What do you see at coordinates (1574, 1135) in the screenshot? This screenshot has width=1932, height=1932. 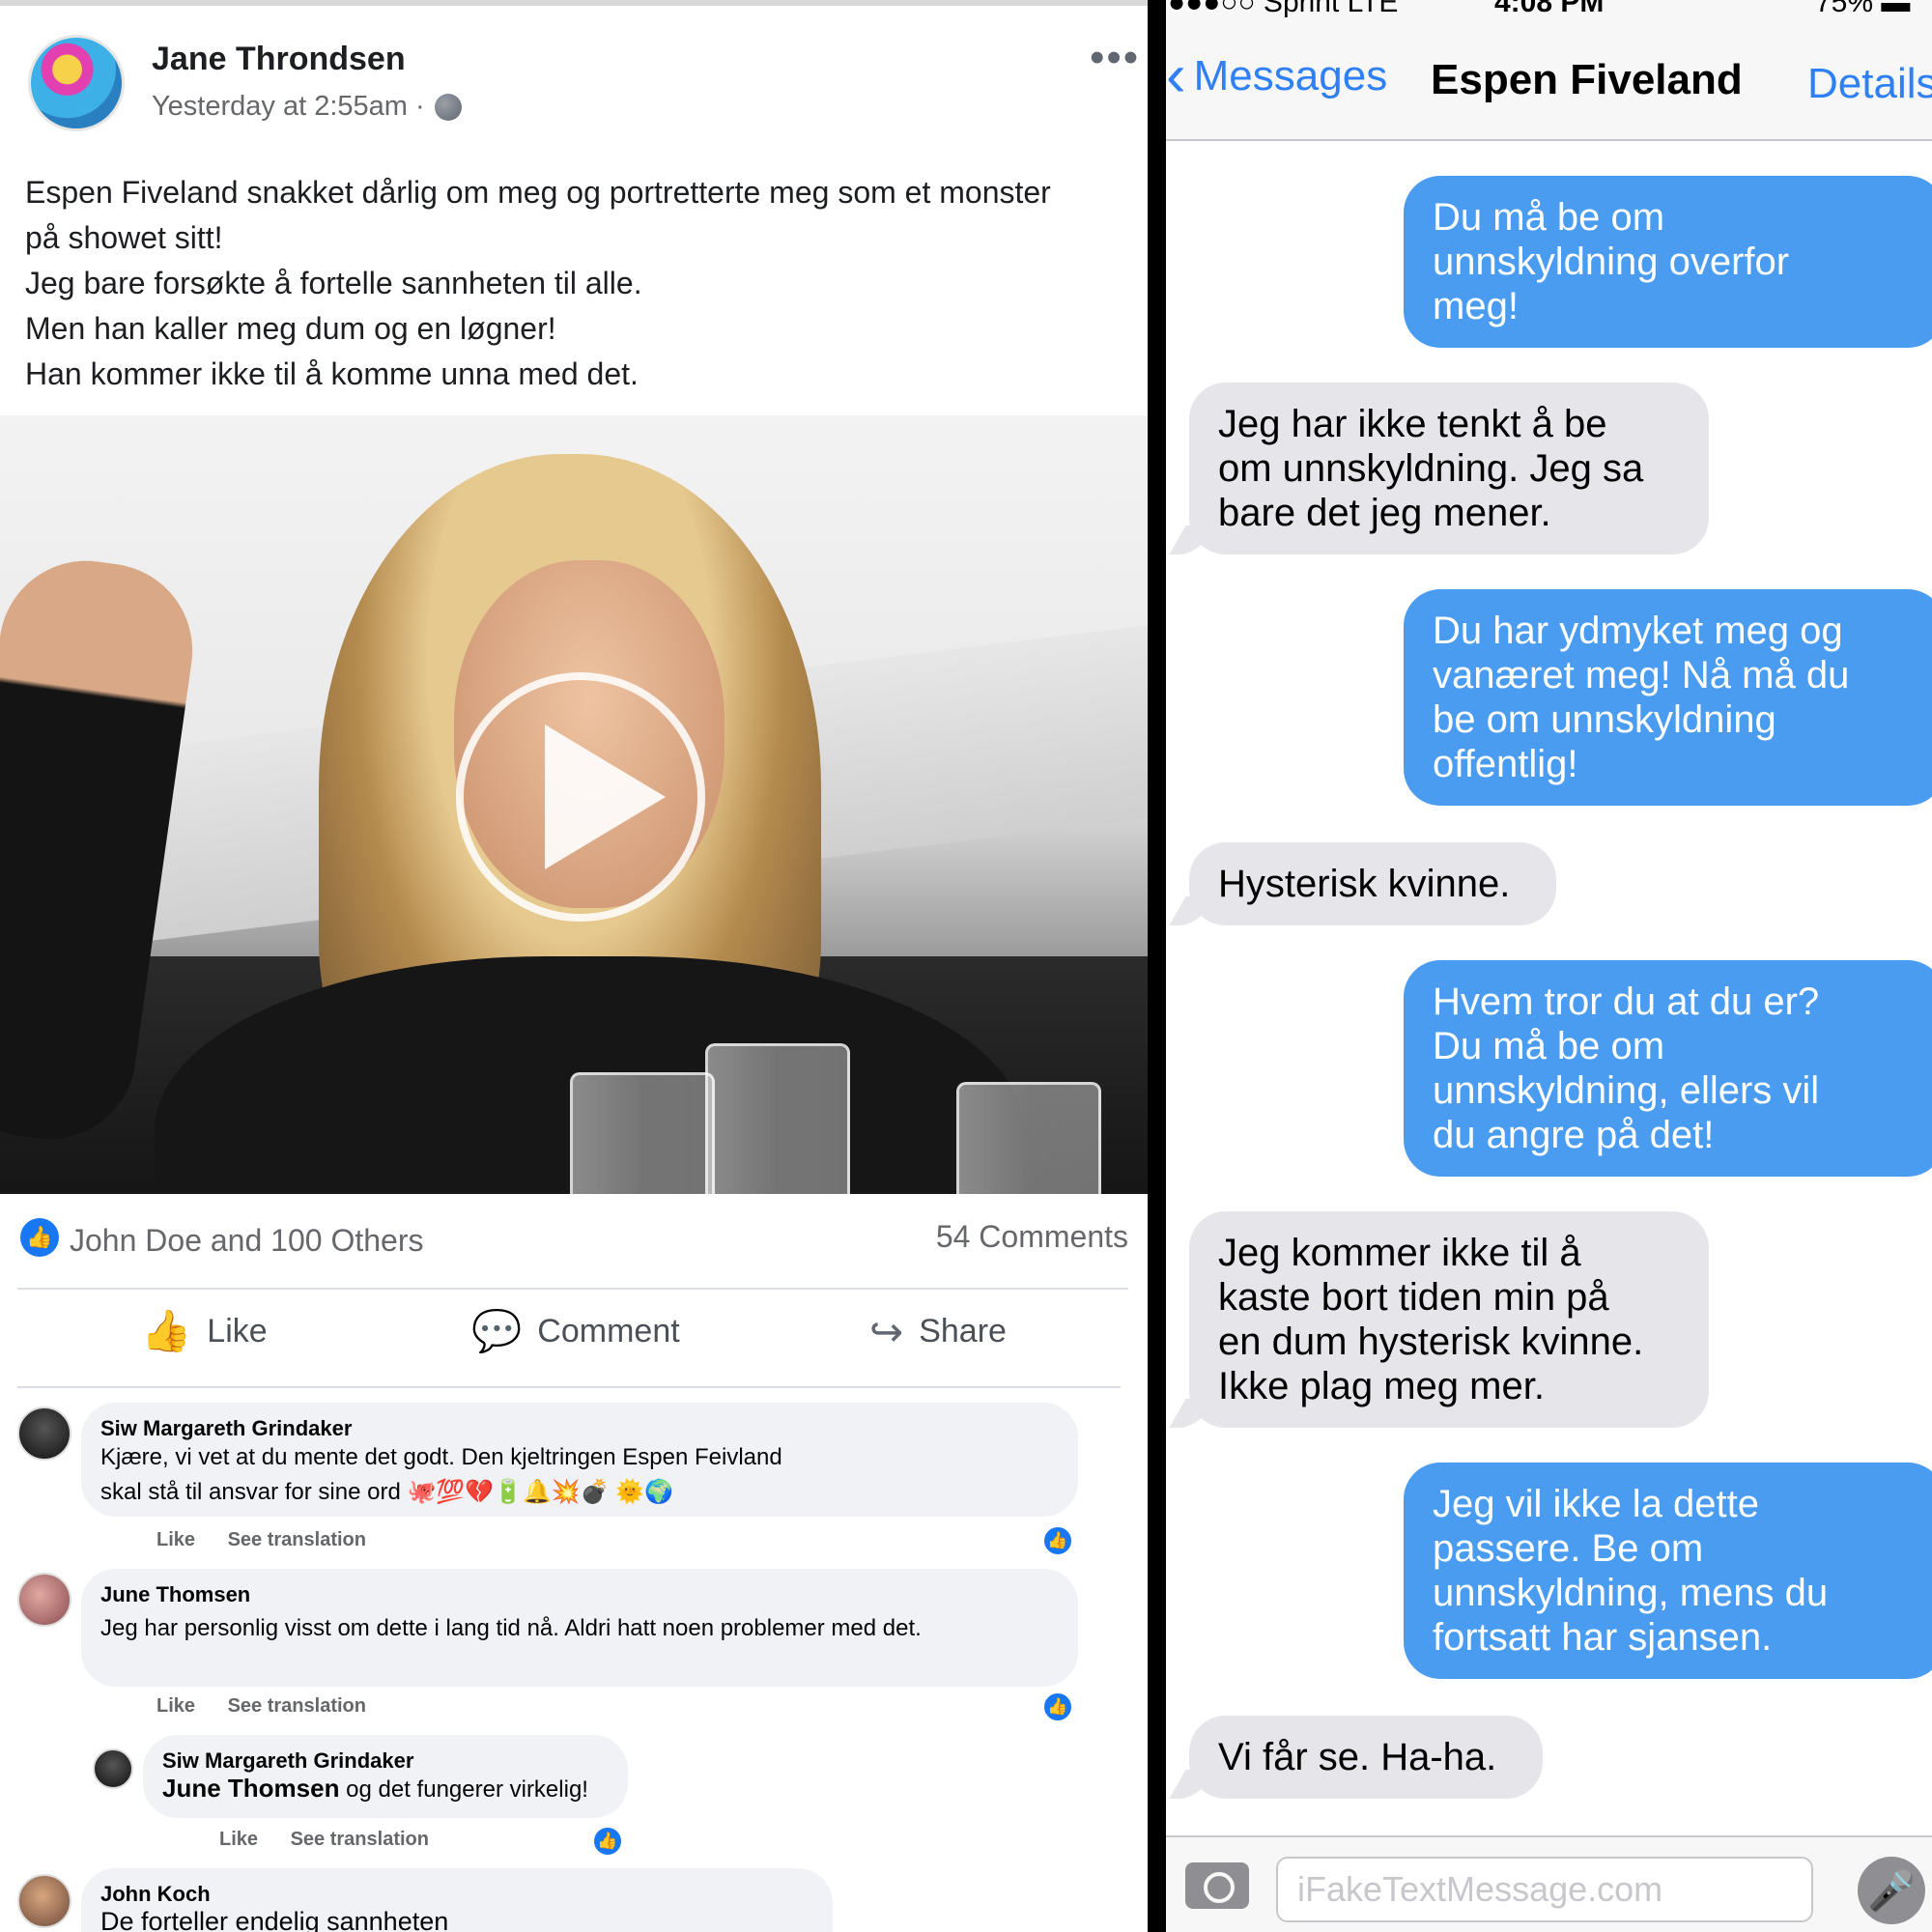 I see `message-line: du angre på det!` at bounding box center [1574, 1135].